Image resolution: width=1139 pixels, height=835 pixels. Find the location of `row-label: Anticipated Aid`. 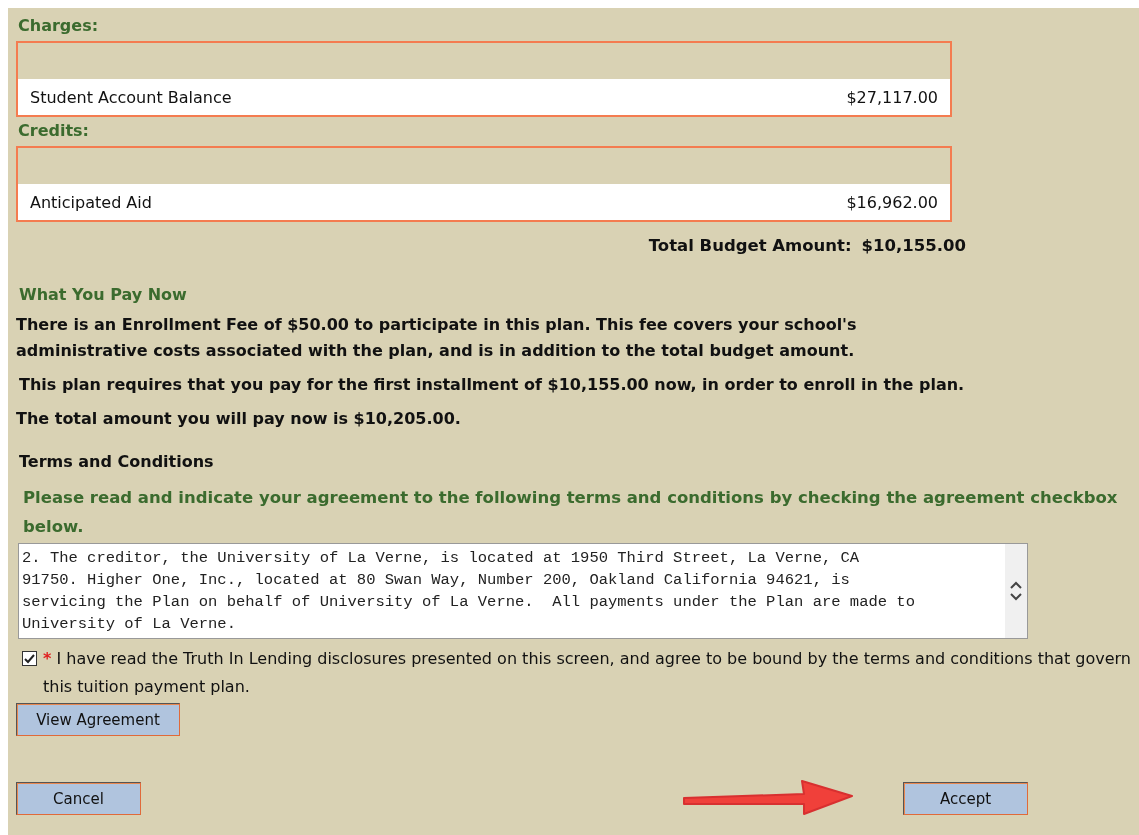

row-label: Anticipated Aid is located at coordinates (91, 202).